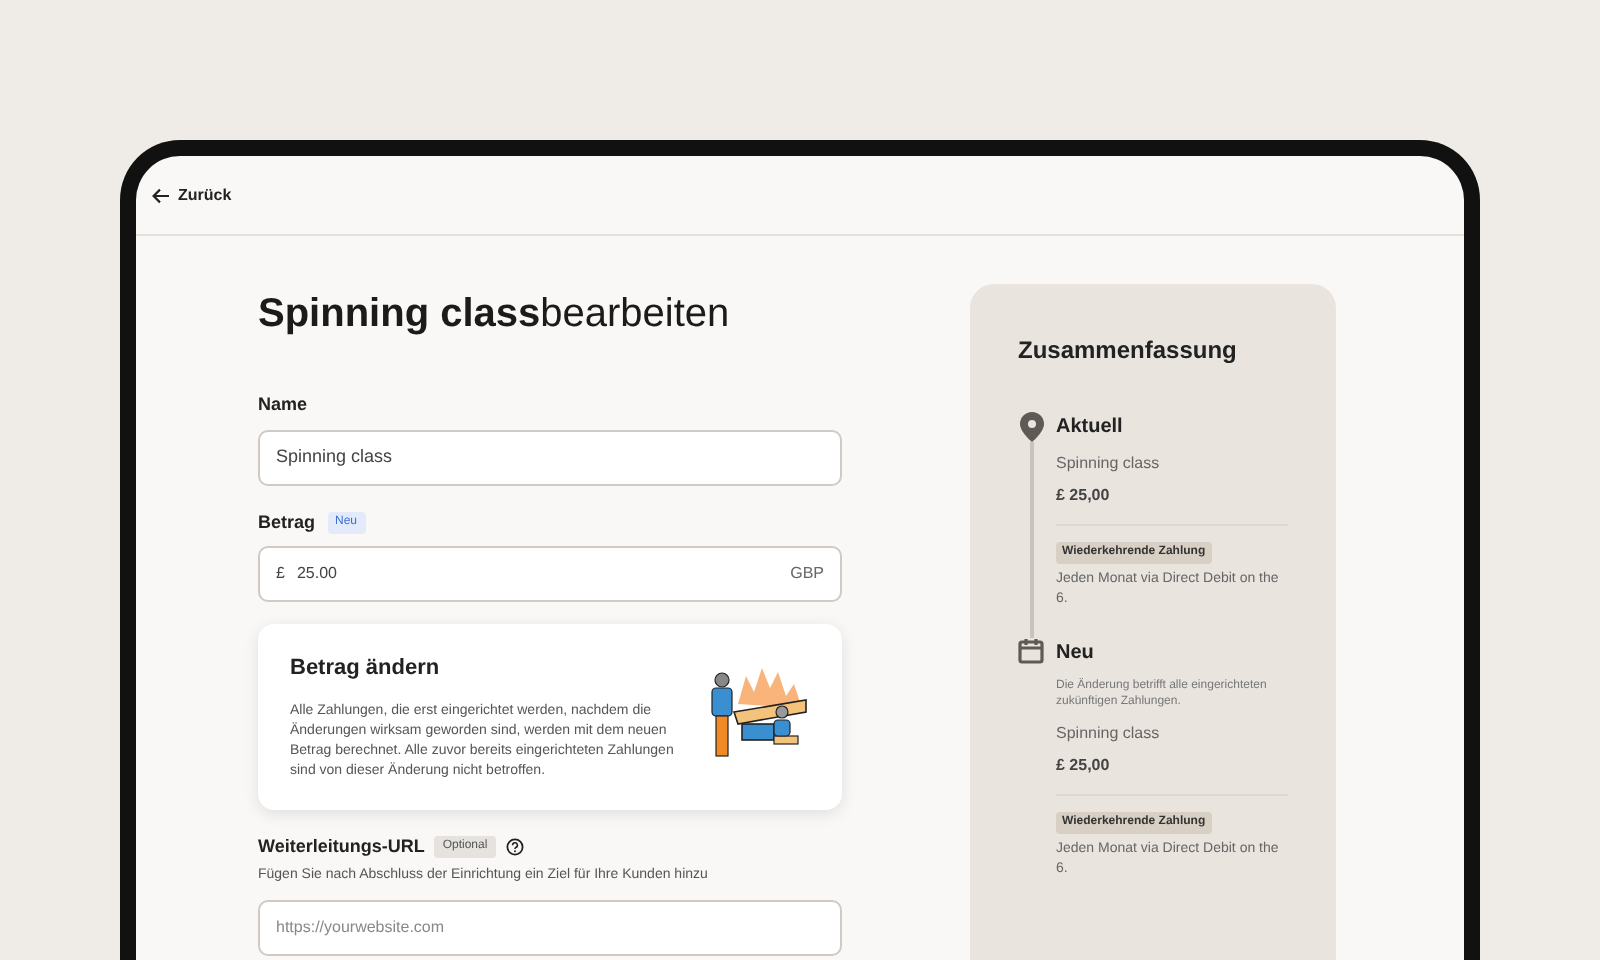 Image resolution: width=1600 pixels, height=960 pixels. What do you see at coordinates (1031, 427) in the screenshot?
I see `map-pin-icon` at bounding box center [1031, 427].